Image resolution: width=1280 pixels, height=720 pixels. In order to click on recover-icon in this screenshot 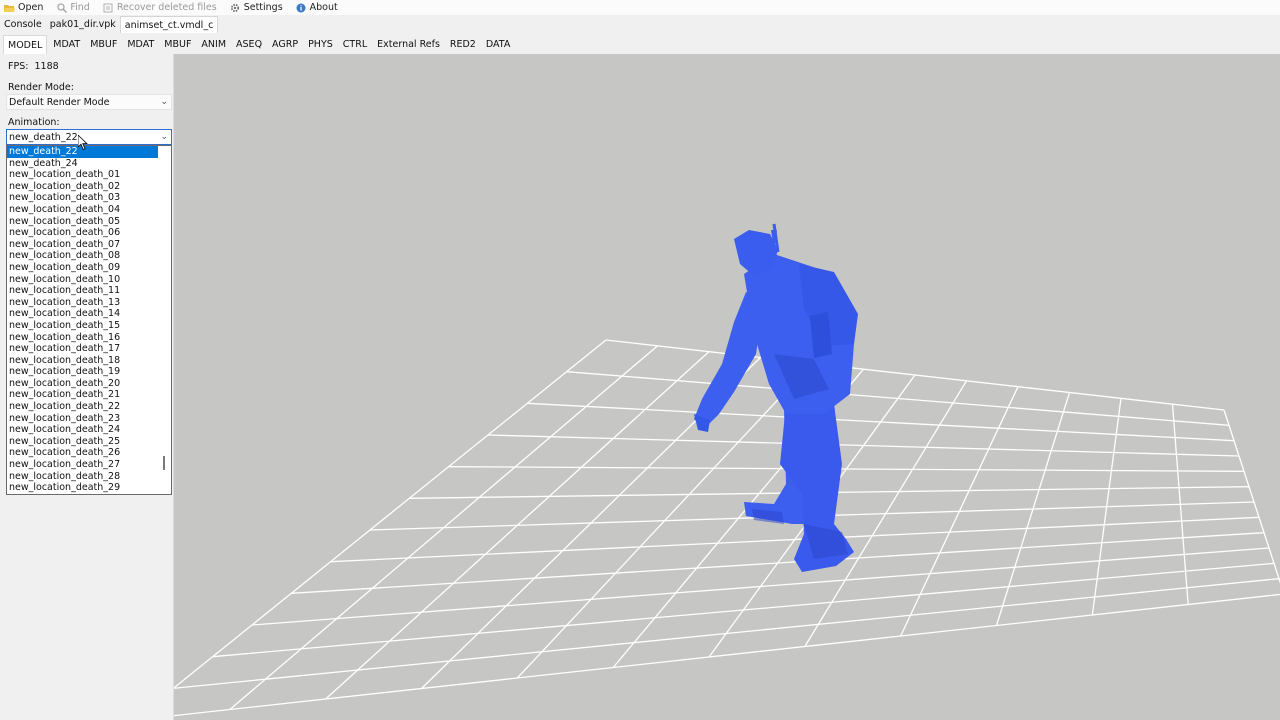, I will do `click(108, 7)`.